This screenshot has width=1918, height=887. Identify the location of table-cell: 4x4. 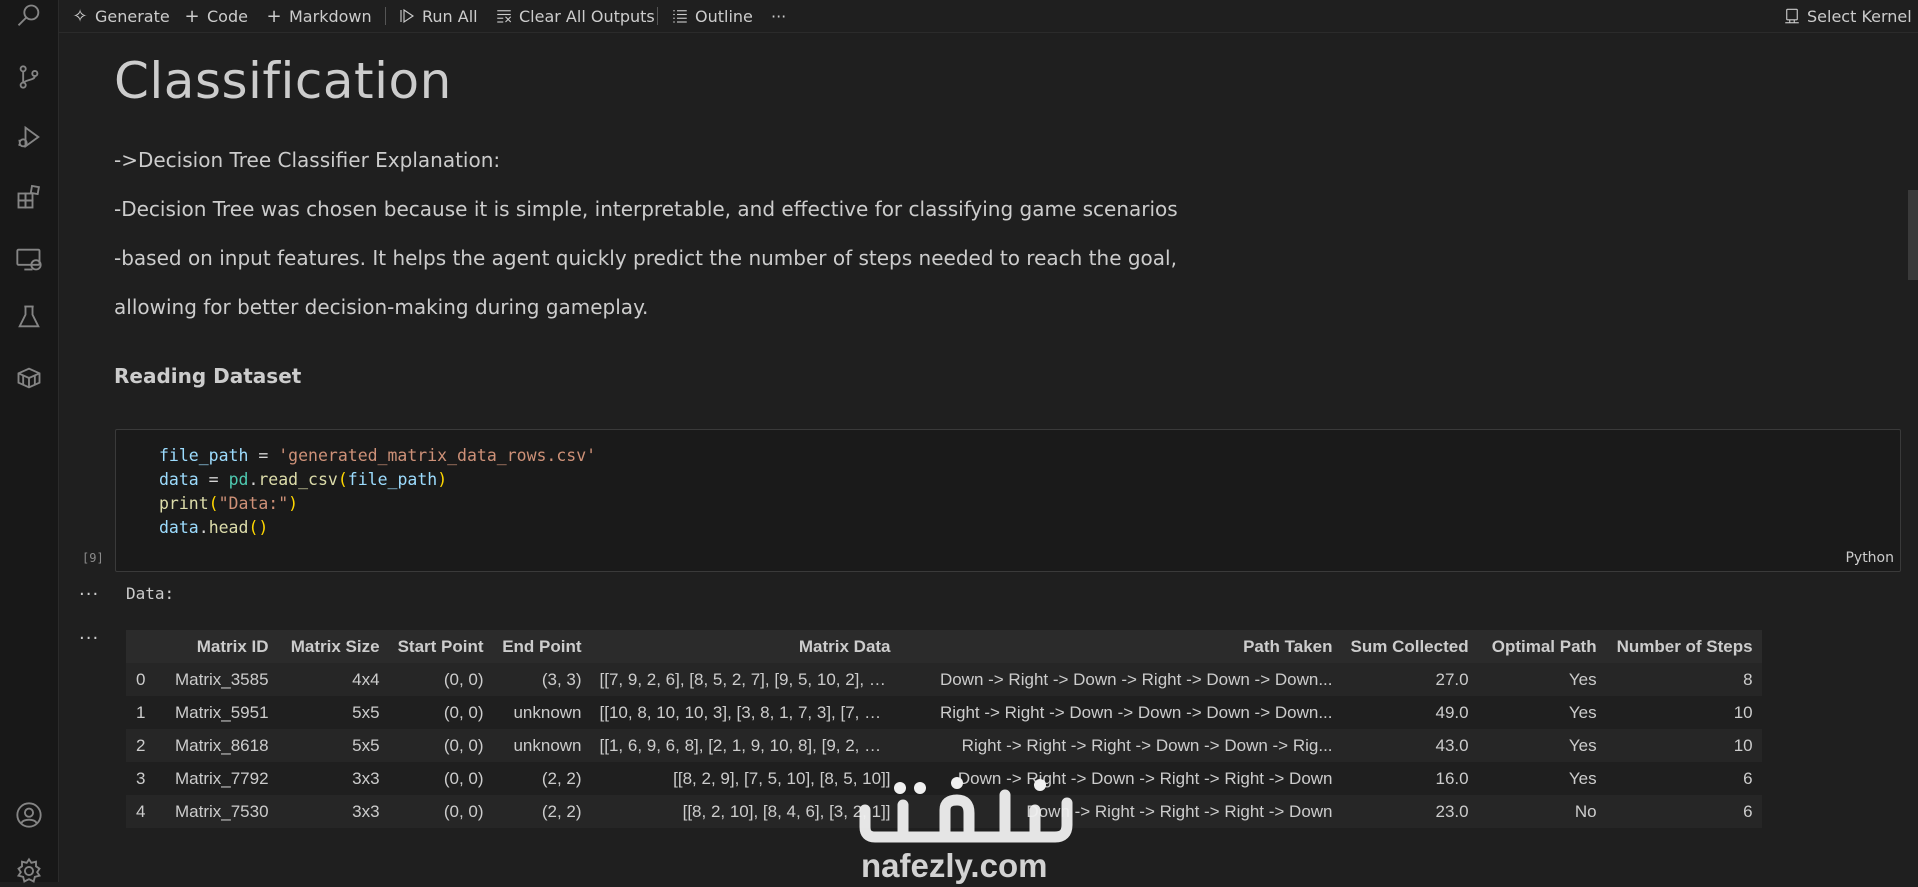
(333, 679).